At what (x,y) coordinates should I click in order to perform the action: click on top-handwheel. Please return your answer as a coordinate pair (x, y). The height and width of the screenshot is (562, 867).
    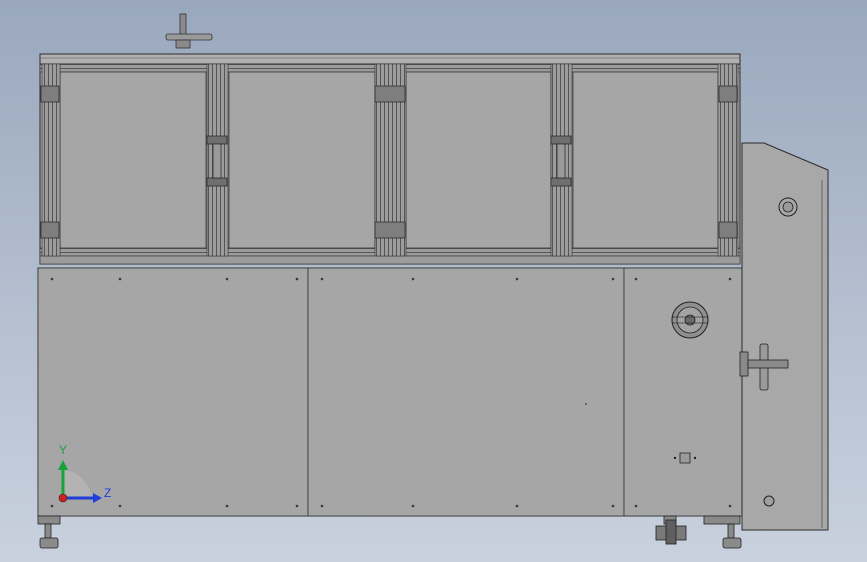
    Looking at the image, I should click on (189, 31).